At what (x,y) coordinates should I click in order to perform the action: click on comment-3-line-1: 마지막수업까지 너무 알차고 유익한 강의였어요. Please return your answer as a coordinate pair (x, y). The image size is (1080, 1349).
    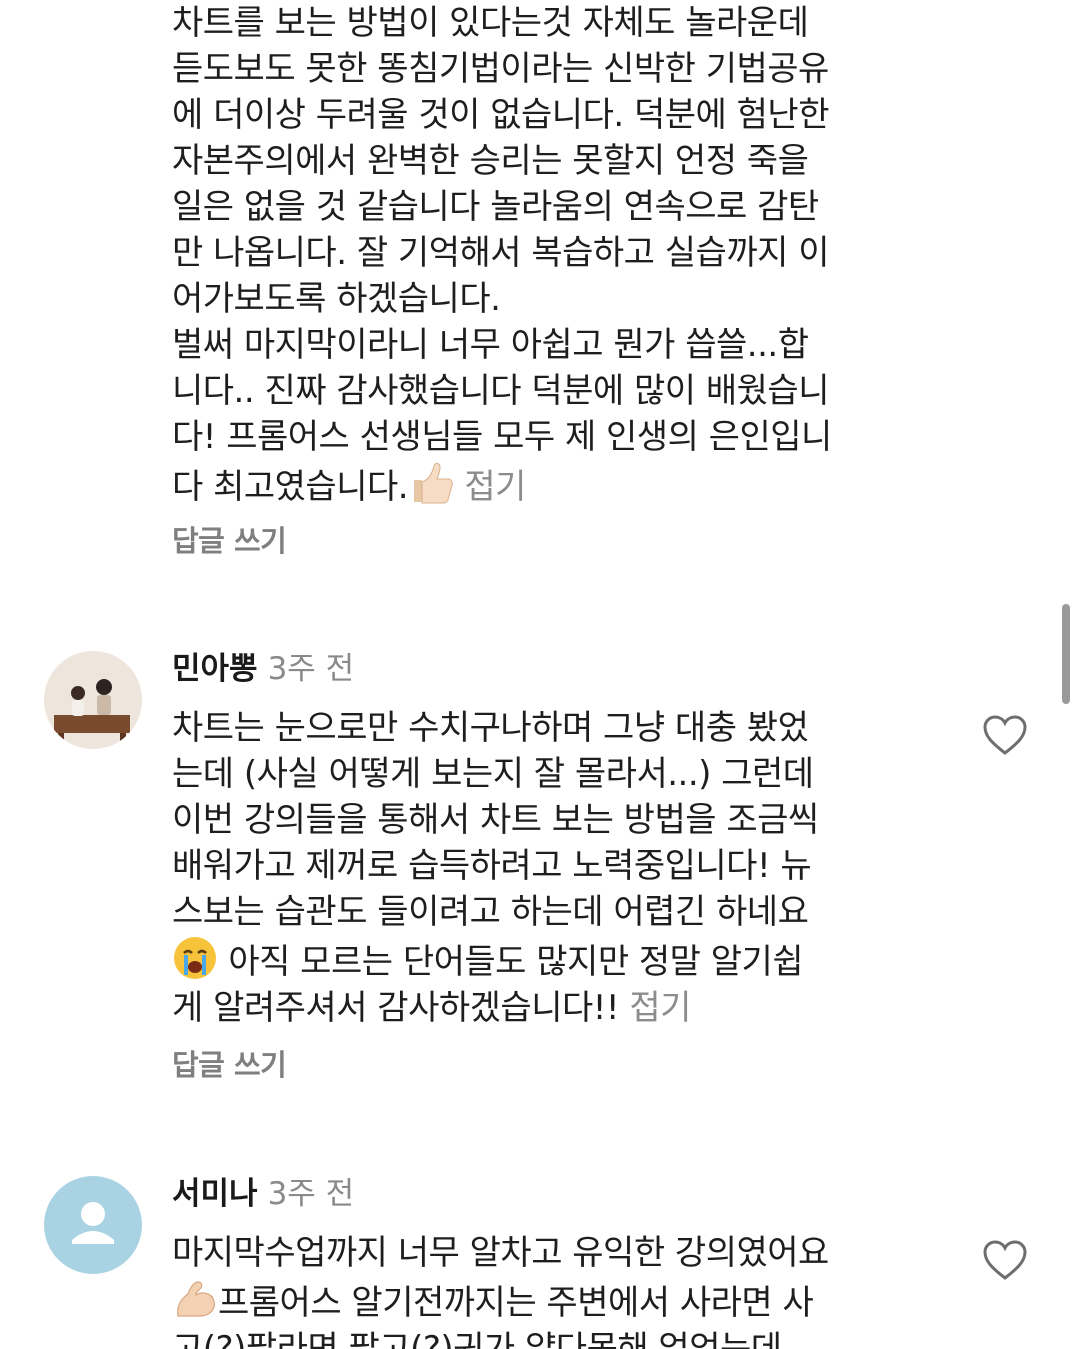
    Looking at the image, I should click on (500, 1253).